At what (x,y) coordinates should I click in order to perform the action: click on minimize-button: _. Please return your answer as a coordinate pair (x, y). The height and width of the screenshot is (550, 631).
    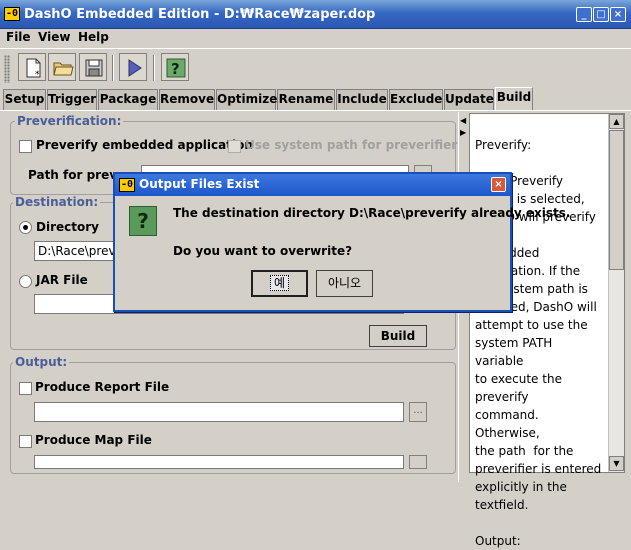
    Looking at the image, I should click on (584, 14).